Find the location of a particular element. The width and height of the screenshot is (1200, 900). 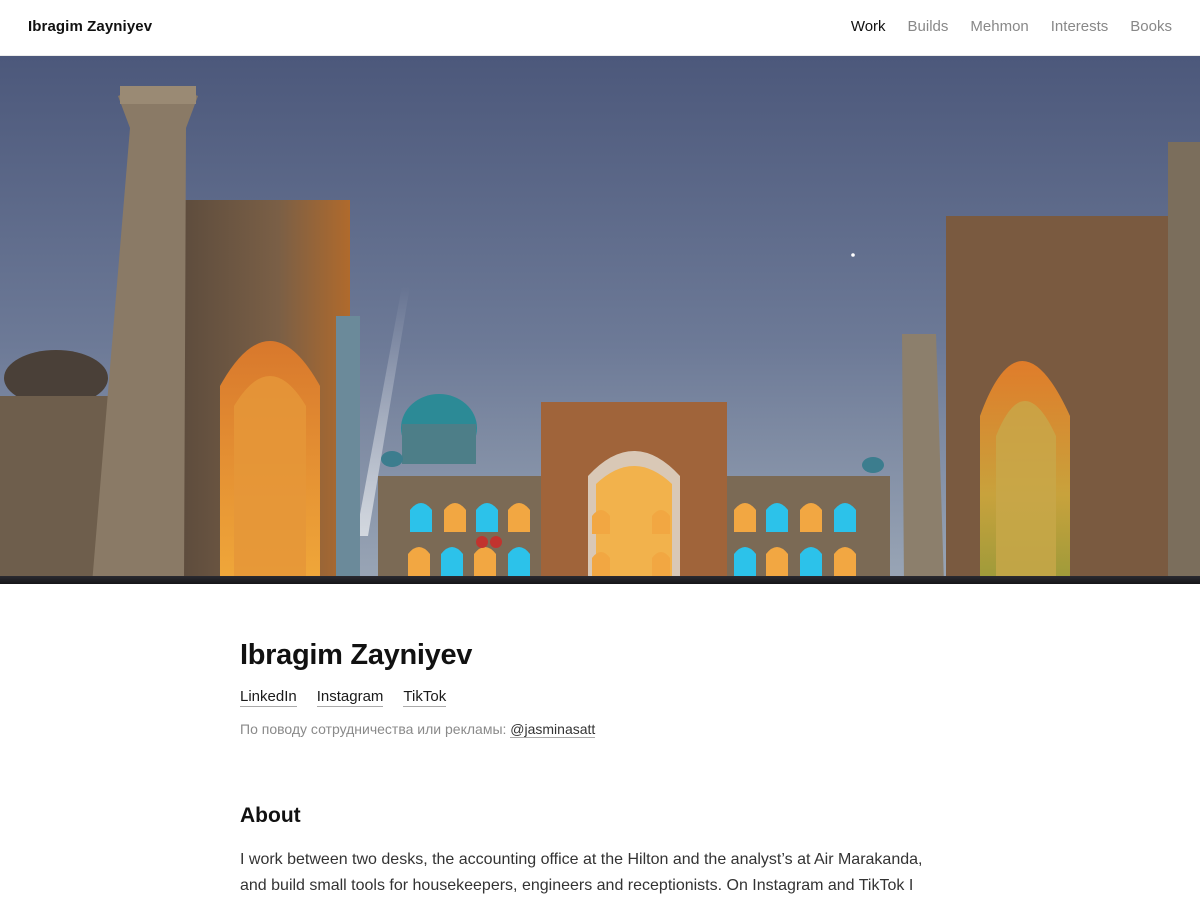

site-brand: Ibragim Zayniyev is located at coordinates (90, 26).